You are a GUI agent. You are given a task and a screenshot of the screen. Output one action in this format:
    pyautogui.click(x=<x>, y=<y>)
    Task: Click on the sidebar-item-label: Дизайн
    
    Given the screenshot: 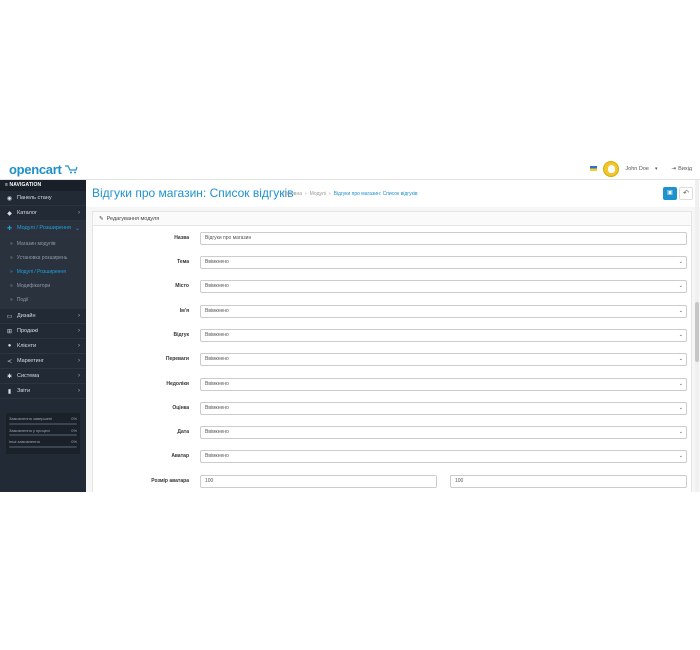 What is the action you would take?
    pyautogui.click(x=26, y=316)
    